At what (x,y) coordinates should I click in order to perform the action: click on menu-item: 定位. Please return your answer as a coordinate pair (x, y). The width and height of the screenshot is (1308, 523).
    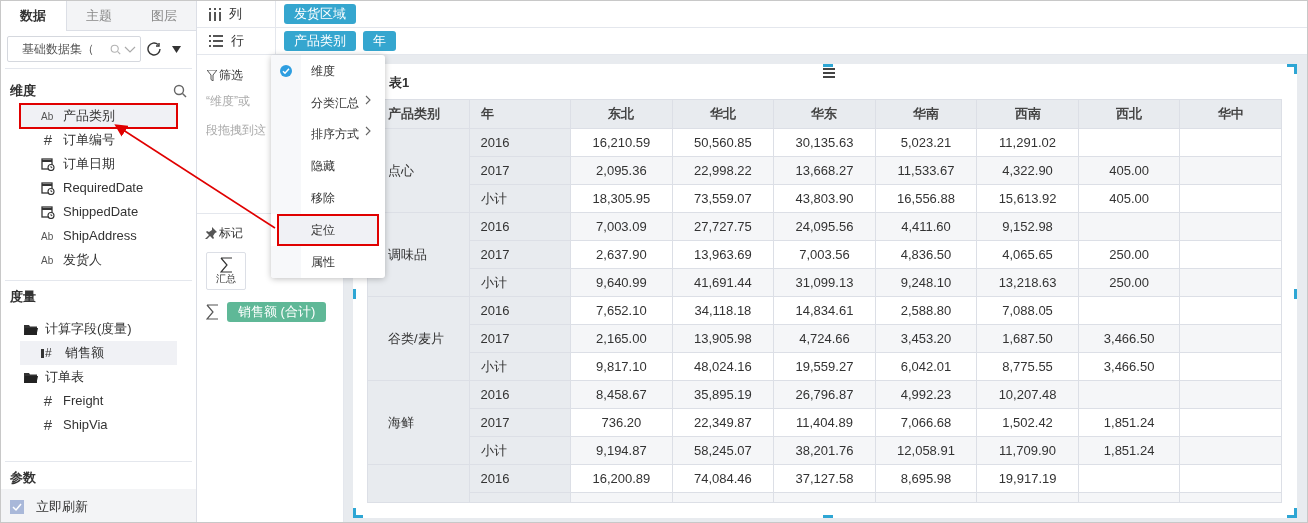
    Looking at the image, I should click on (328, 230).